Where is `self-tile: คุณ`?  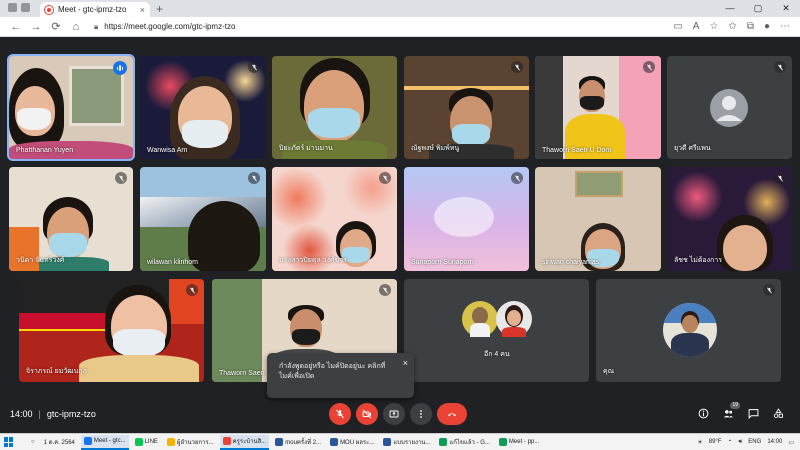 self-tile: คุณ is located at coordinates (688, 330).